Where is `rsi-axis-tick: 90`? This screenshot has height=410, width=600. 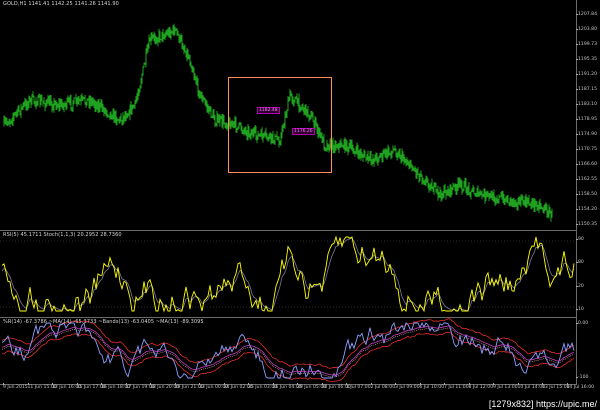 rsi-axis-tick: 90 is located at coordinates (580, 239).